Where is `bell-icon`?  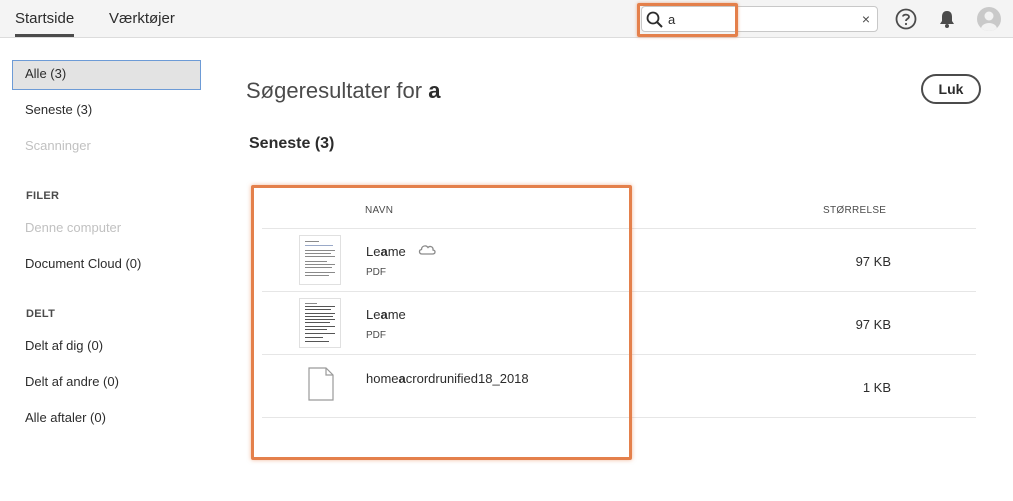 bell-icon is located at coordinates (947, 19).